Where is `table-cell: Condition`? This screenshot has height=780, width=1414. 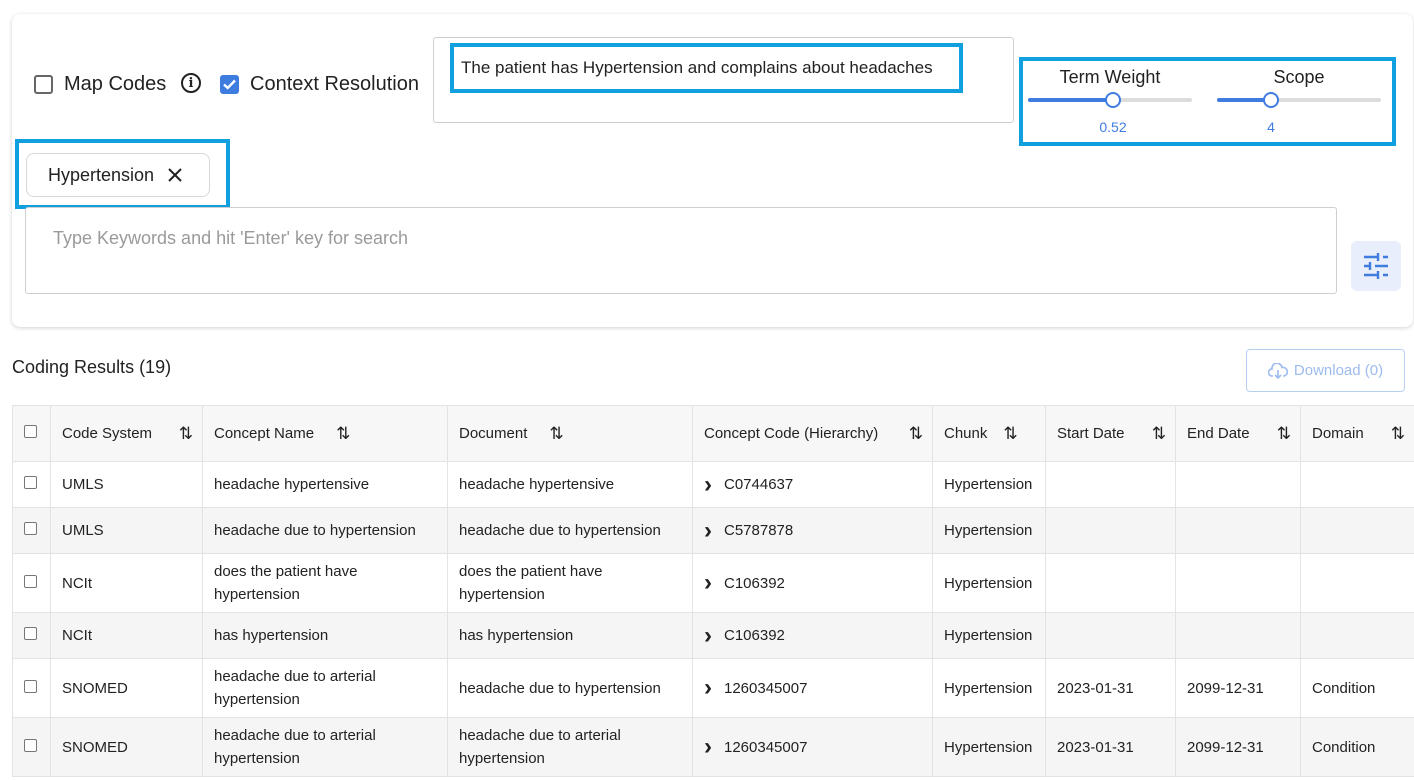
table-cell: Condition is located at coordinates (1357, 688).